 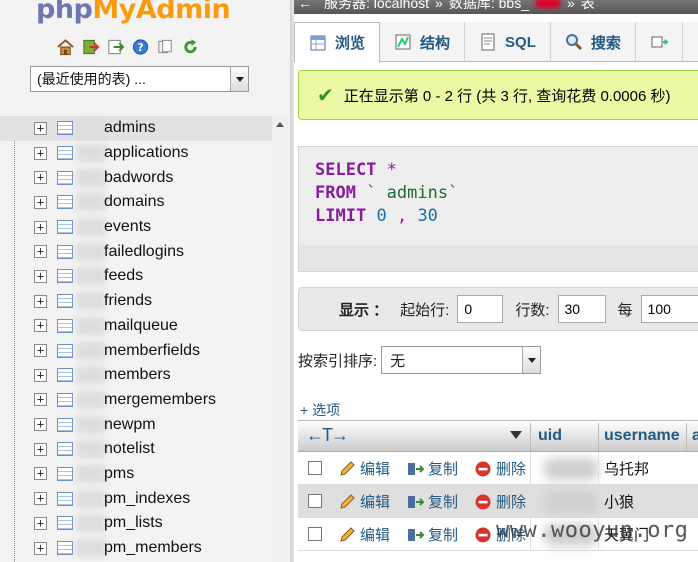 What do you see at coordinates (320, 410) in the screenshot?
I see `options-link: + 选项` at bounding box center [320, 410].